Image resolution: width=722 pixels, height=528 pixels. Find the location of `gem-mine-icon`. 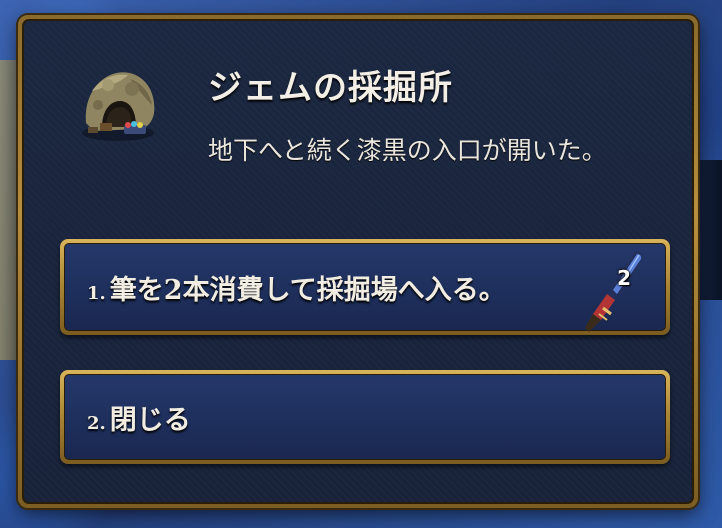

gem-mine-icon is located at coordinates (118, 106).